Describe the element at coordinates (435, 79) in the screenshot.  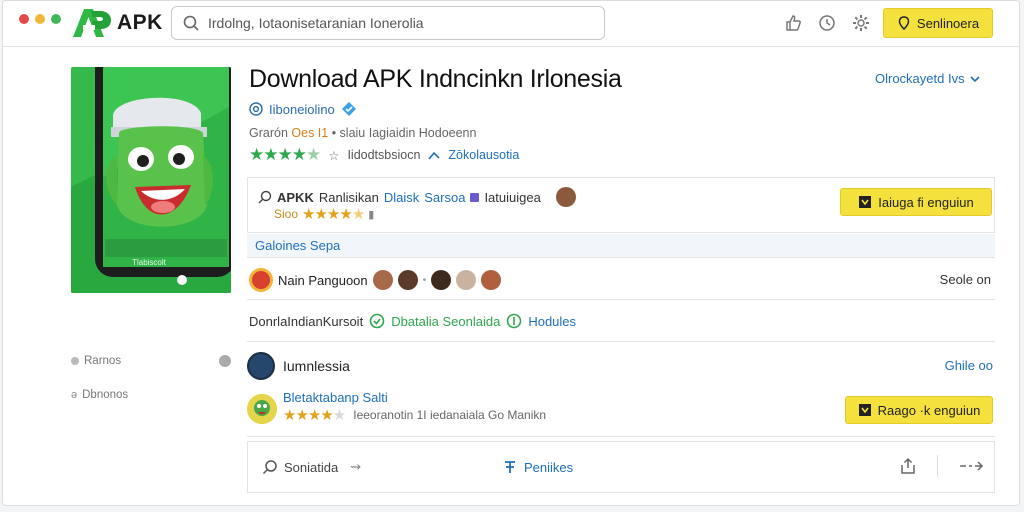
I see `app-title: Download APK Indncinkn Irlonesia` at that location.